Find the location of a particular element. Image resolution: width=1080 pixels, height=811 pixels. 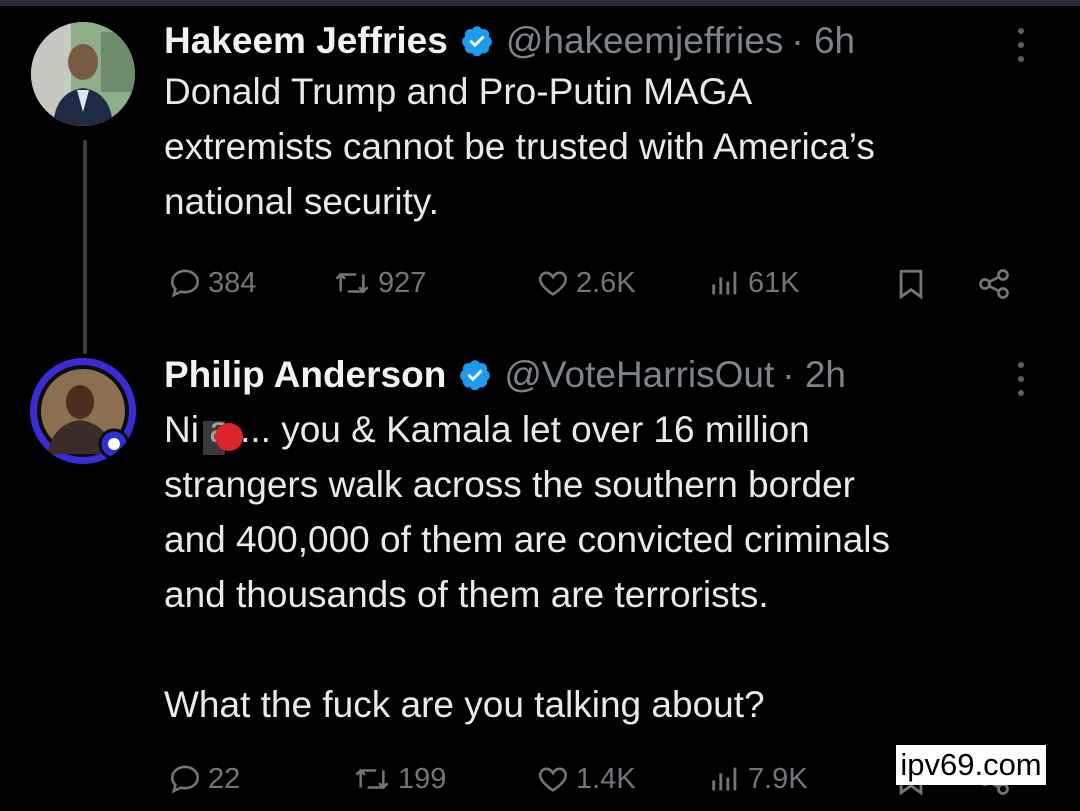

tweet-time: · 2h is located at coordinates (814, 375).